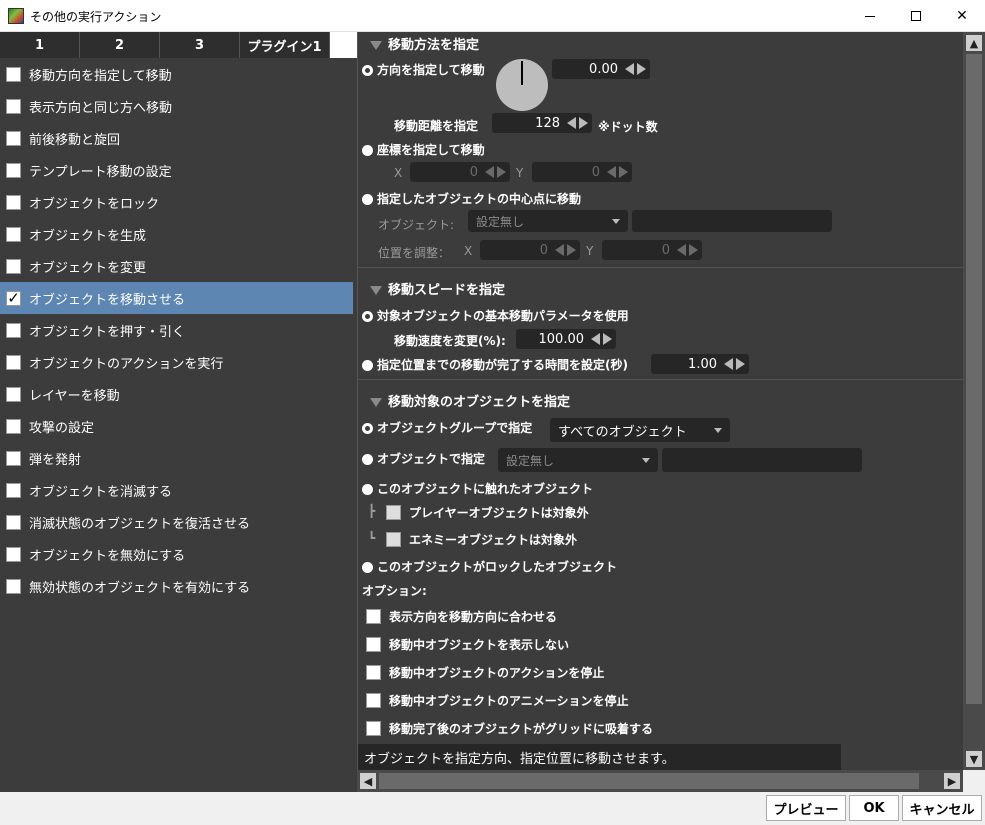 Image resolution: width=985 pixels, height=825 pixels. What do you see at coordinates (481, 539) in the screenshot?
I see `exclude-enemy-checkbox: エネミーオブジェクトは対象外` at bounding box center [481, 539].